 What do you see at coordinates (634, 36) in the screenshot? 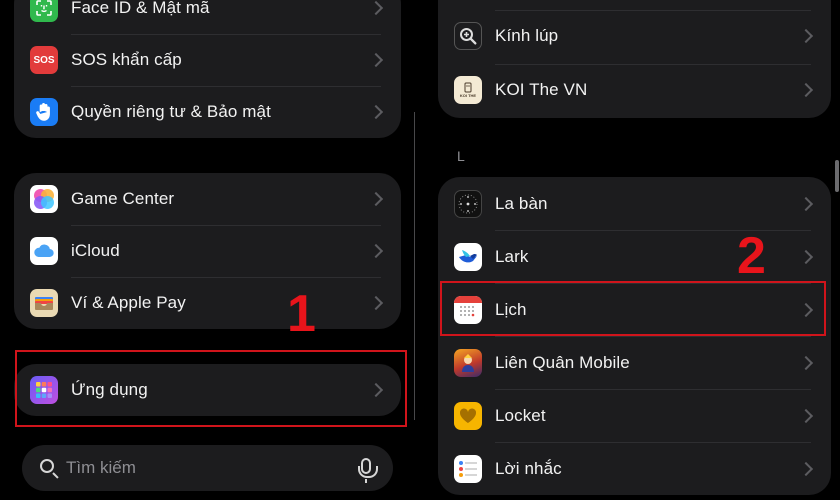
I see `app-row-magnifier: Kính lúp` at bounding box center [634, 36].